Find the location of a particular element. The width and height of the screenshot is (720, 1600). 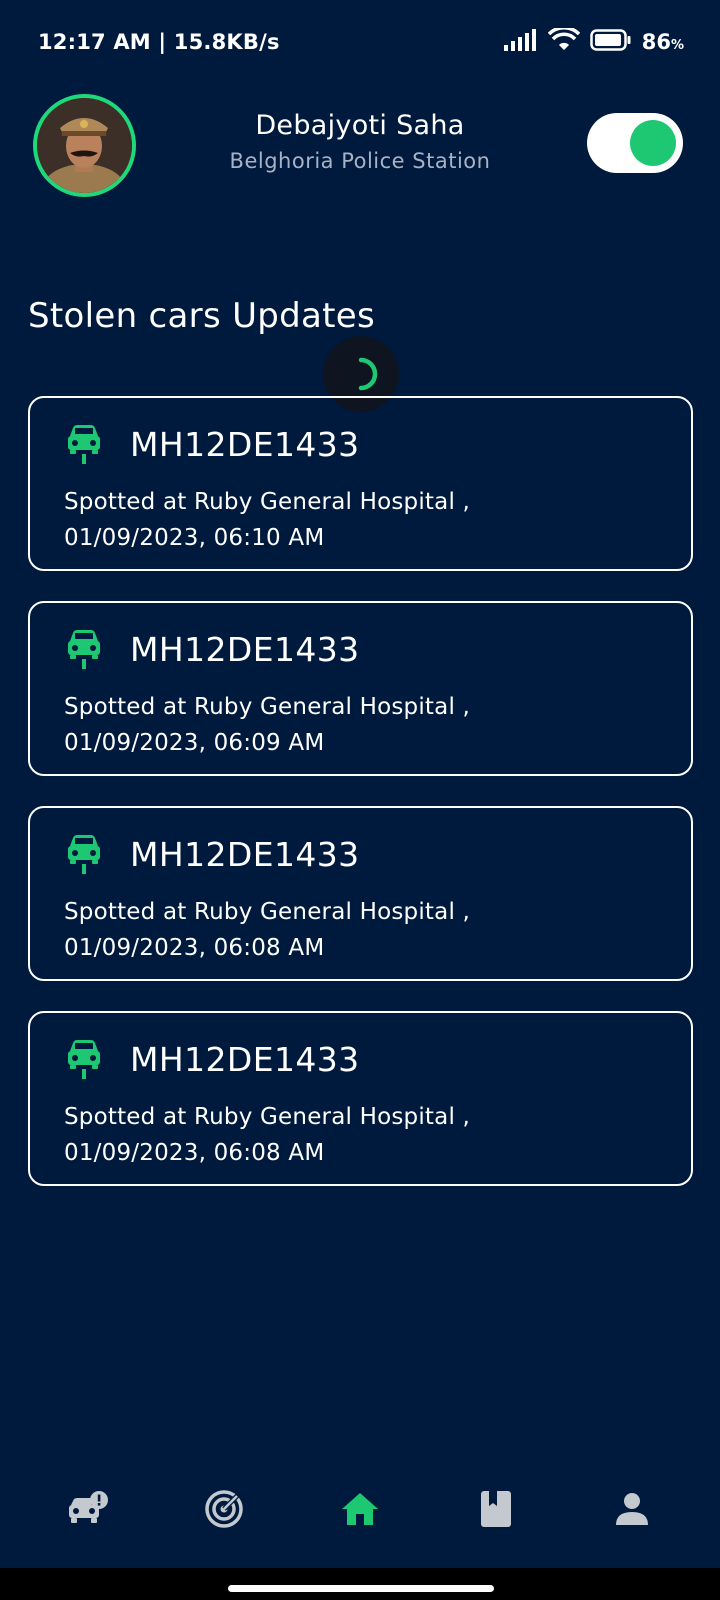

radar-icon is located at coordinates (224, 1511).